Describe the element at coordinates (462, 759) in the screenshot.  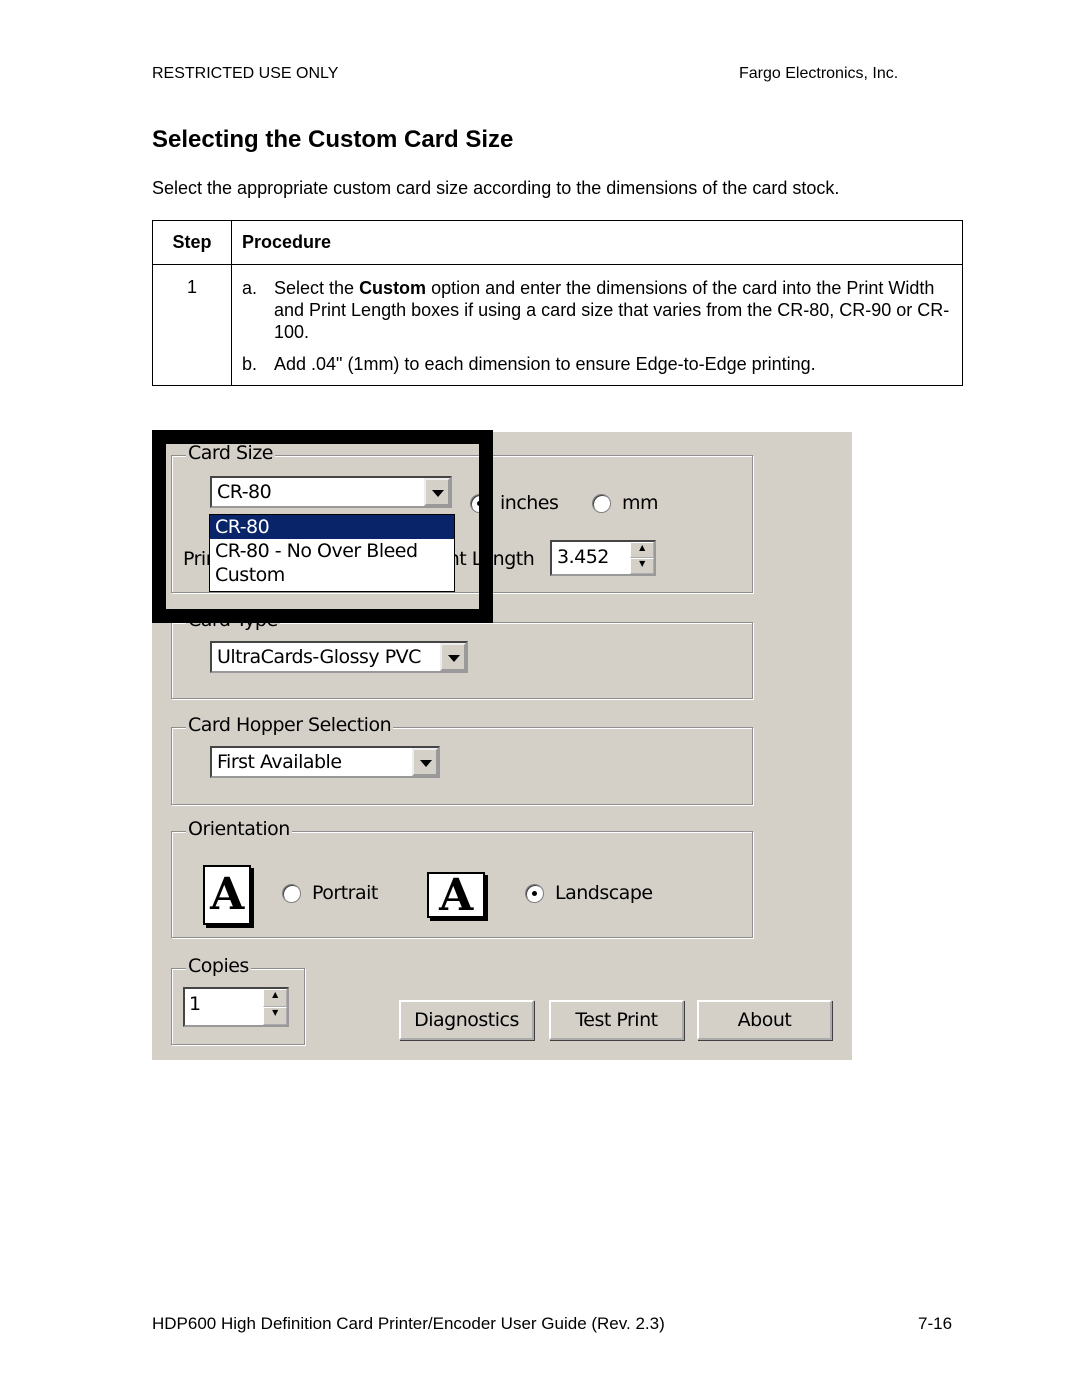
I see `card-hopper-group: Card Hopper Selection First Available` at that location.